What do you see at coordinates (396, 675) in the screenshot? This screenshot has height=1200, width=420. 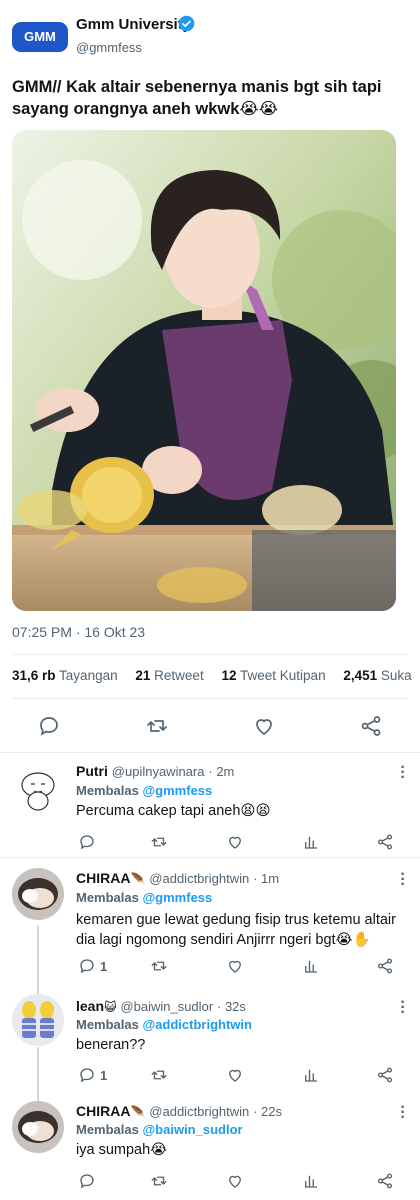 I see `likes-label: Suka` at bounding box center [396, 675].